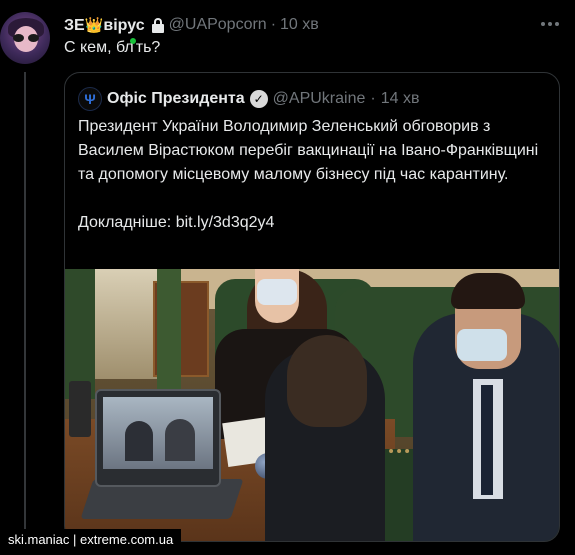 This screenshot has width=575, height=555. I want to click on quoted-link: bit.ly/3d3q2y4, so click(225, 222).